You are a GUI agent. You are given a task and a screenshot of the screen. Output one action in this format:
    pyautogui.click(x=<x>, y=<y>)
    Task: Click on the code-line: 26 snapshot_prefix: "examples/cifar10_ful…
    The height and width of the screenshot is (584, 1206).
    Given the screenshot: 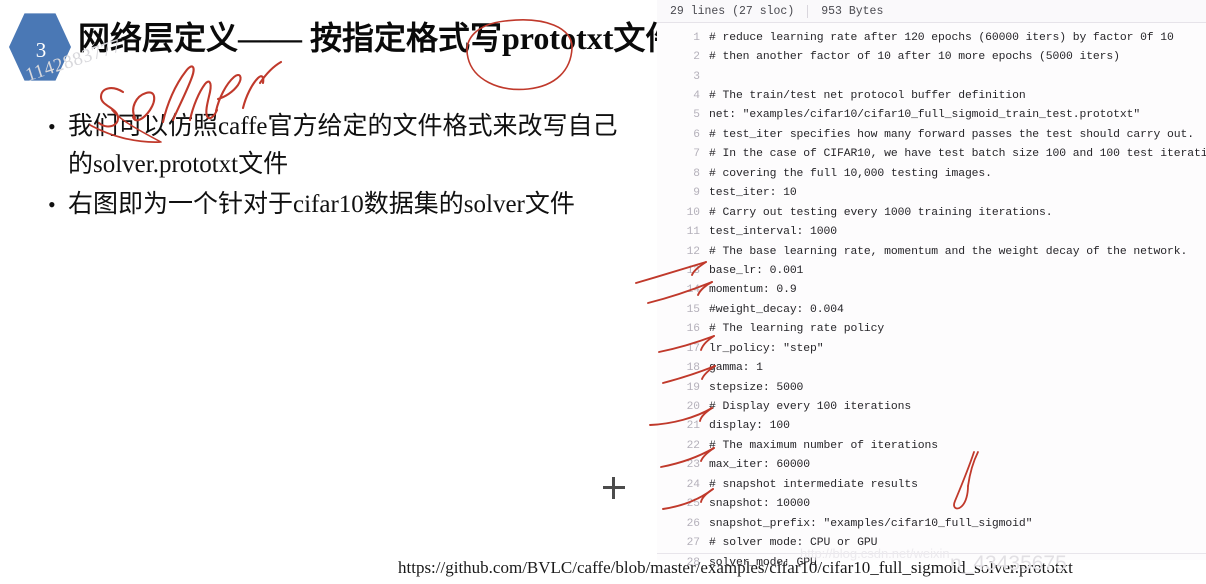 What is the action you would take?
    pyautogui.click(x=931, y=523)
    